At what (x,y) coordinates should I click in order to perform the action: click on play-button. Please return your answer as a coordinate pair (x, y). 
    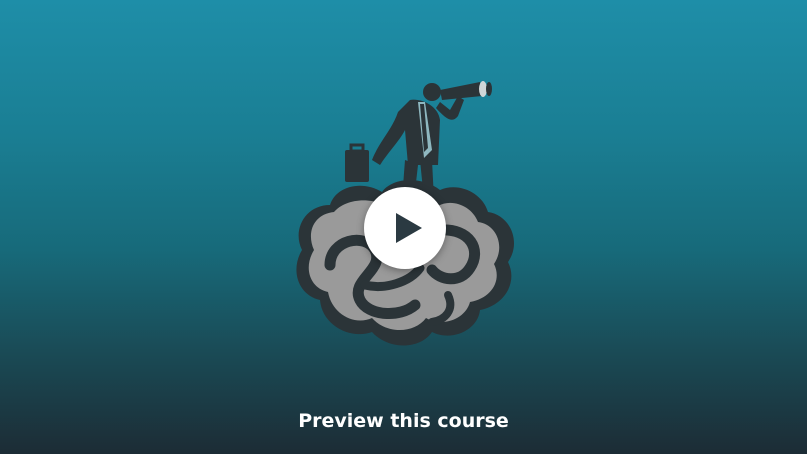
    Looking at the image, I should click on (405, 228).